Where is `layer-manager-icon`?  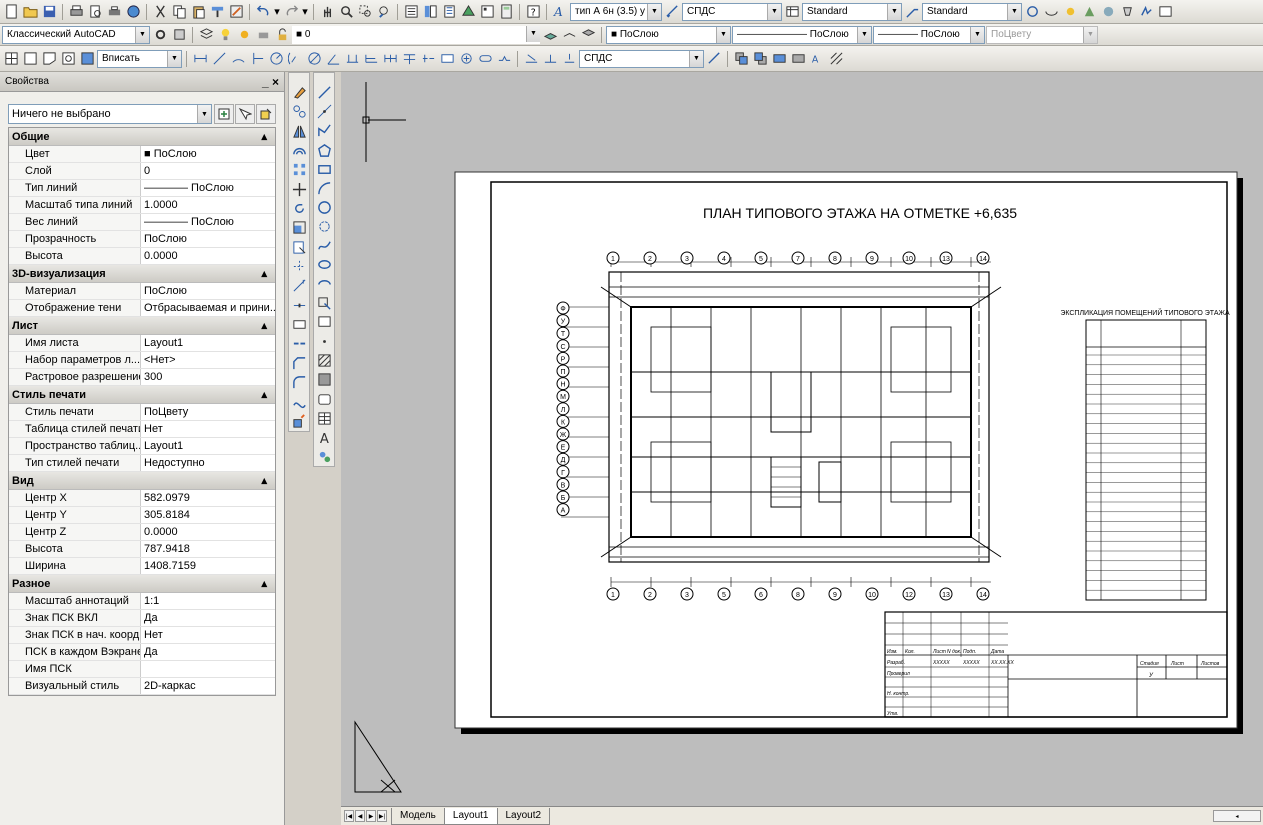
layer-manager-icon is located at coordinates (206, 35).